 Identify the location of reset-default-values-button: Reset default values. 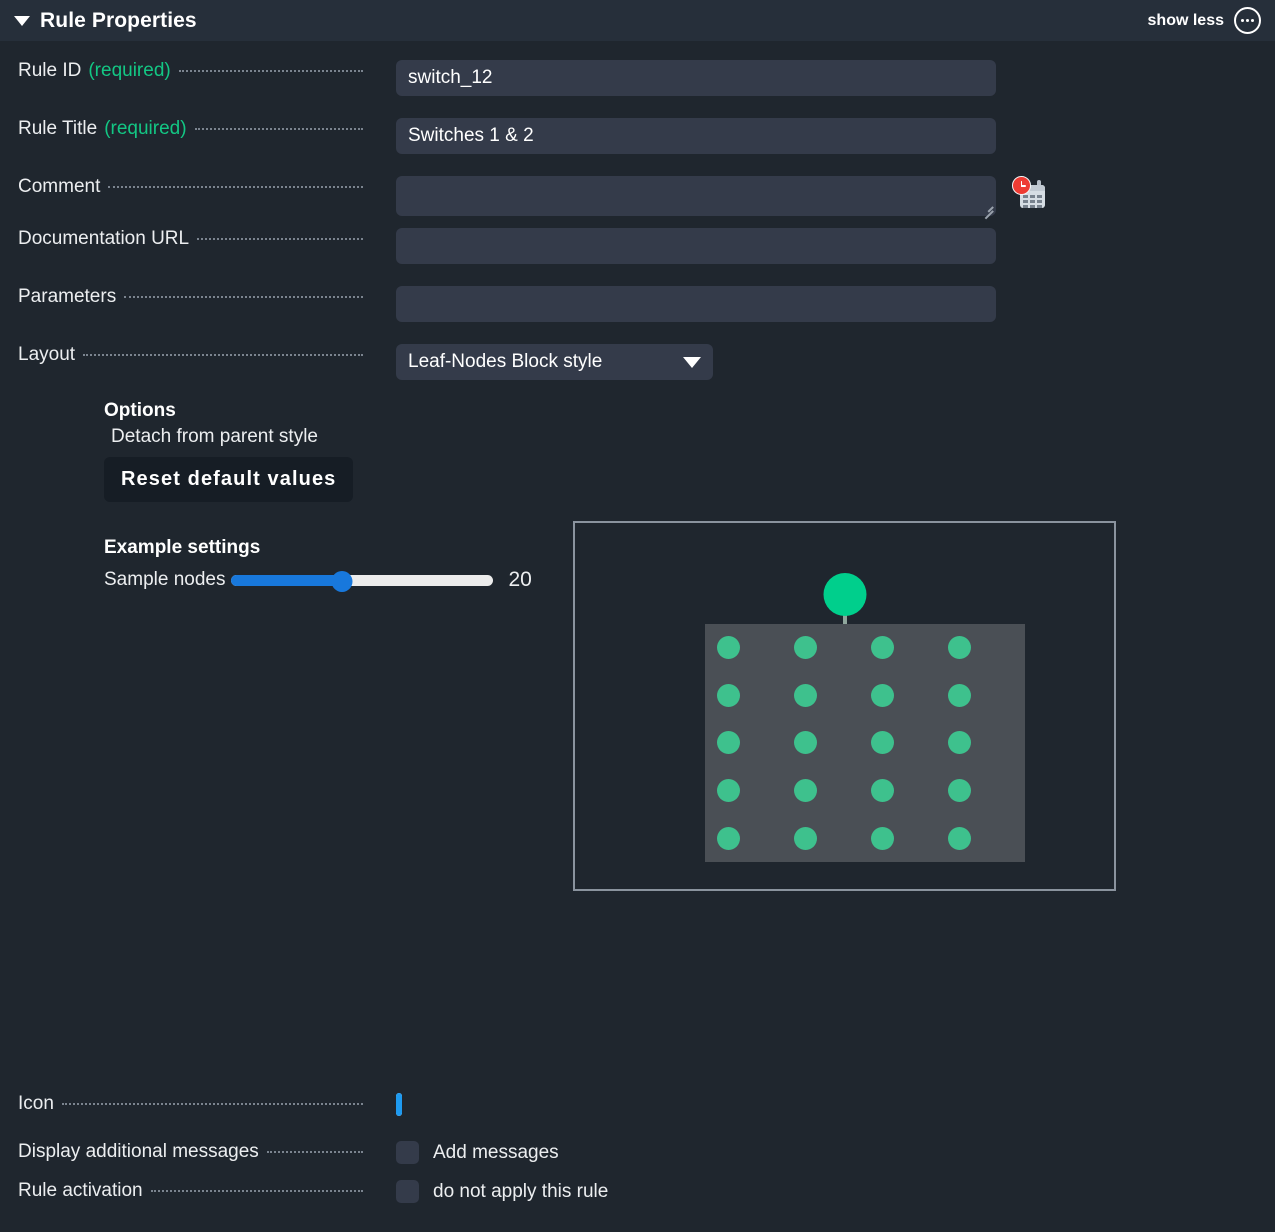
(229, 479).